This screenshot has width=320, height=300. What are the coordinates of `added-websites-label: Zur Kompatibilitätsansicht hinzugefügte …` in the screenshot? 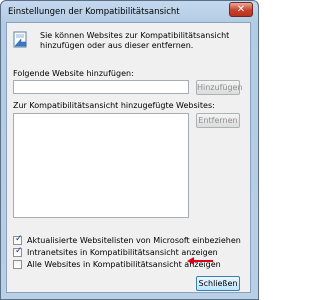 It's located at (114, 105).